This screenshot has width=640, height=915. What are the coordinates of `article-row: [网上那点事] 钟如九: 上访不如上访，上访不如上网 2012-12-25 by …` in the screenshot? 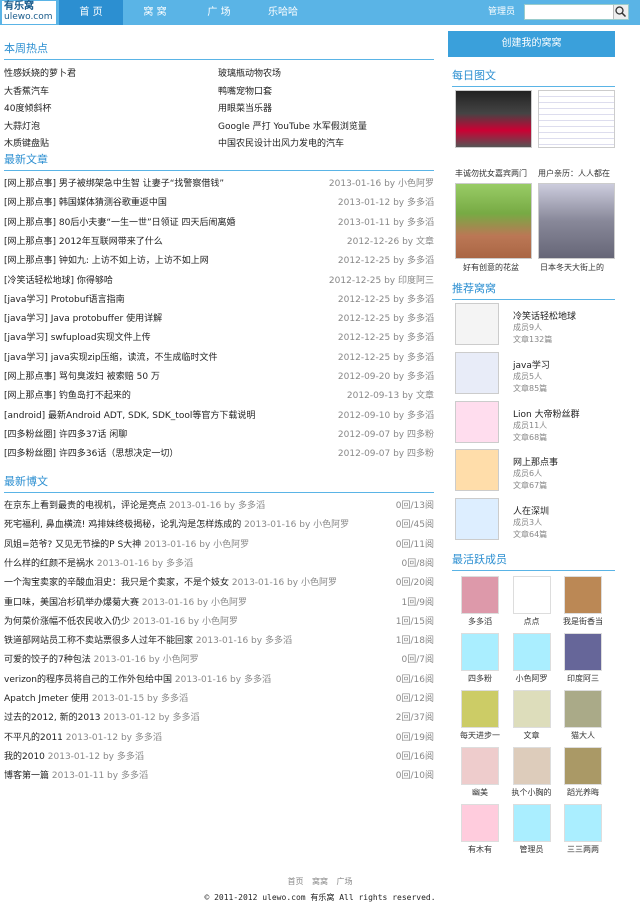 It's located at (219, 261).